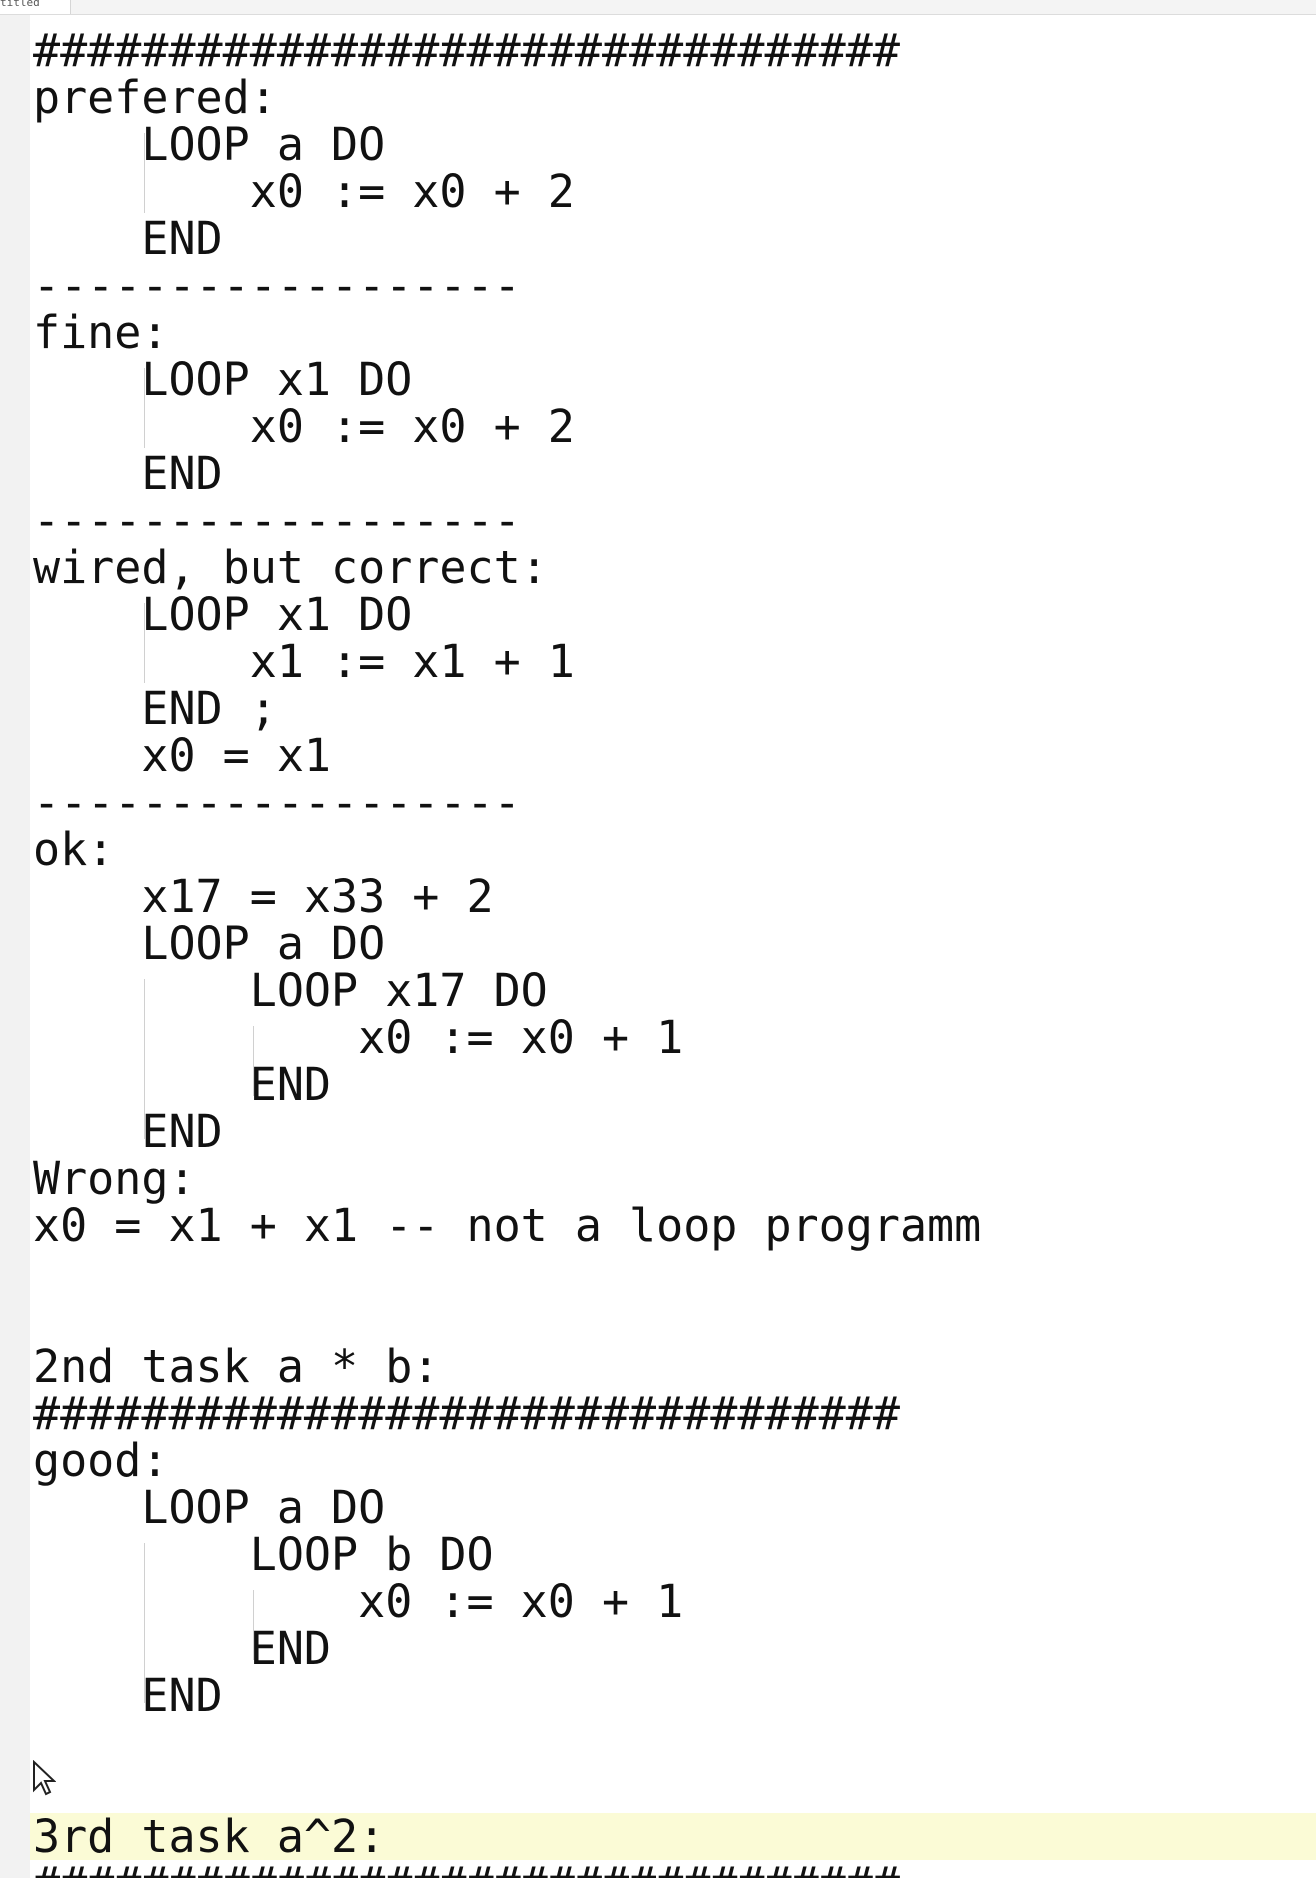 The image size is (1316, 1878). What do you see at coordinates (674, 849) in the screenshot?
I see `code-line: ok:` at bounding box center [674, 849].